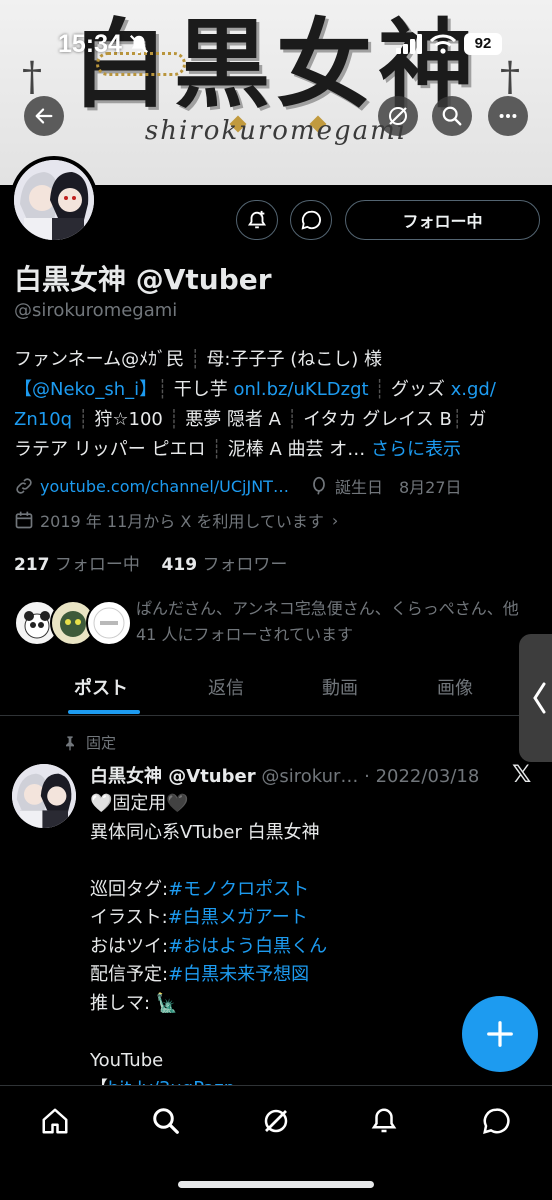  I want to click on more-button, so click(508, 116).